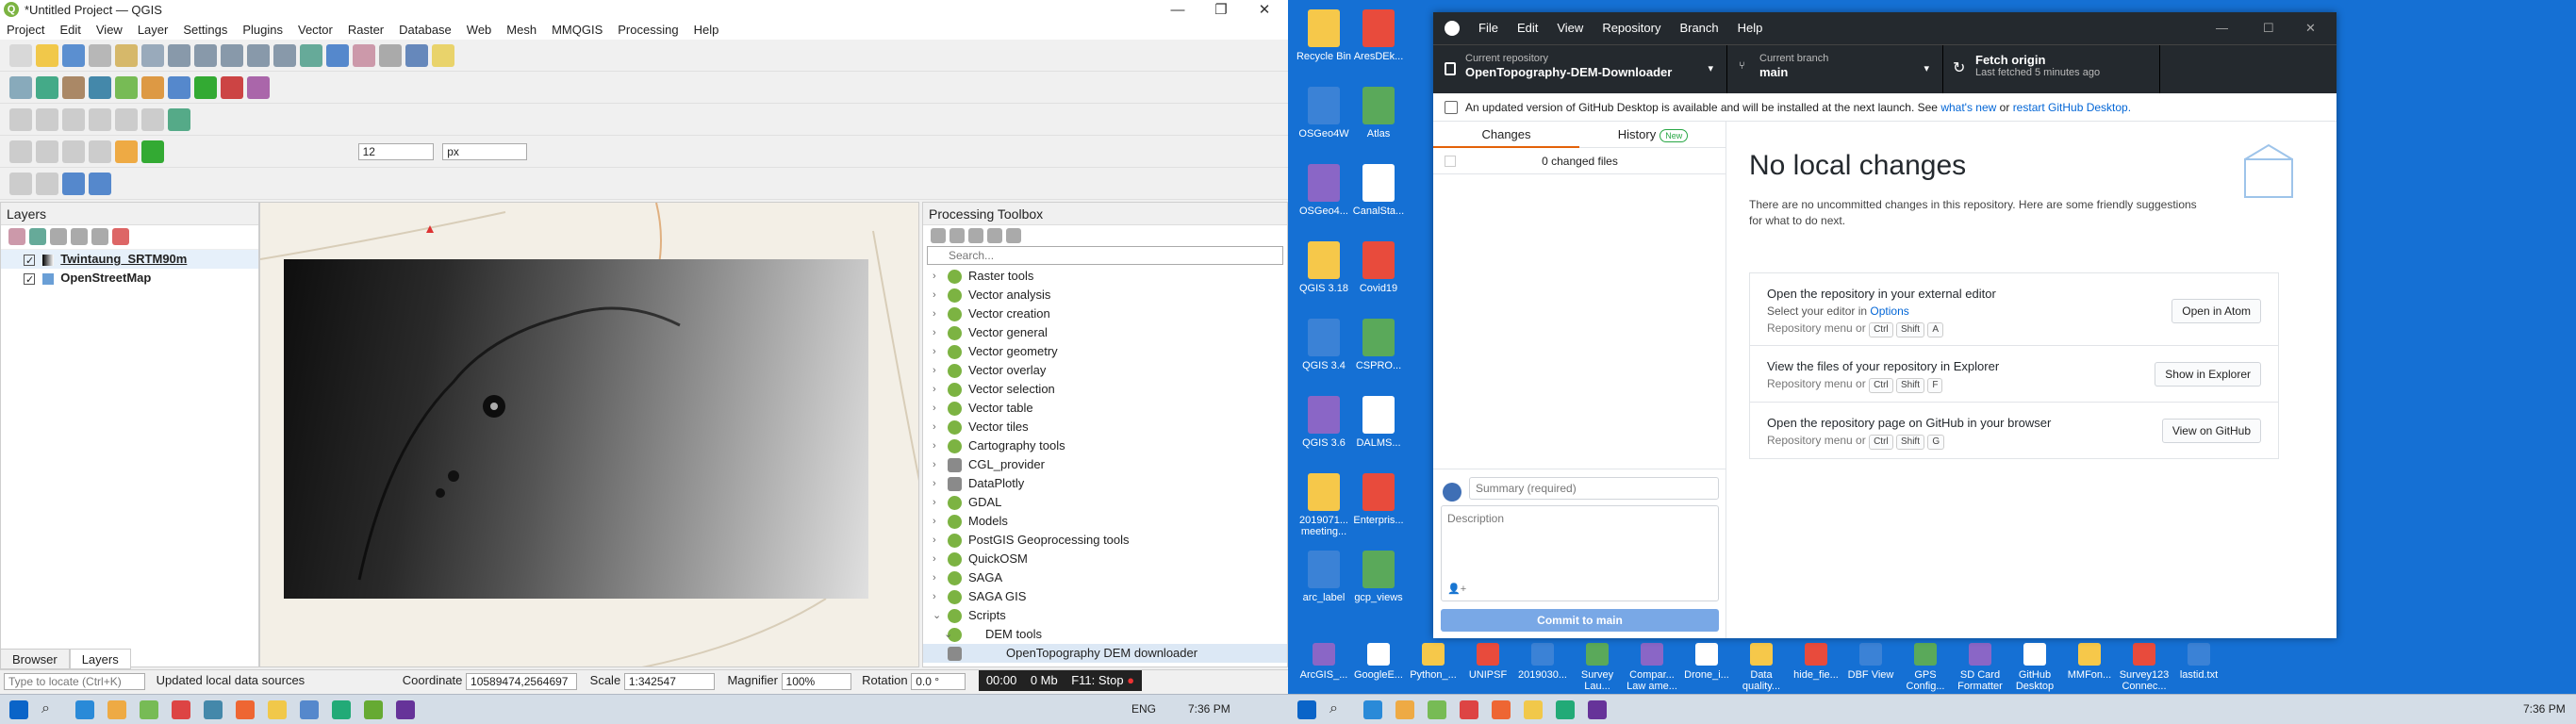  What do you see at coordinates (1968, 107) in the screenshot?
I see `whats-new-link: what's new` at bounding box center [1968, 107].